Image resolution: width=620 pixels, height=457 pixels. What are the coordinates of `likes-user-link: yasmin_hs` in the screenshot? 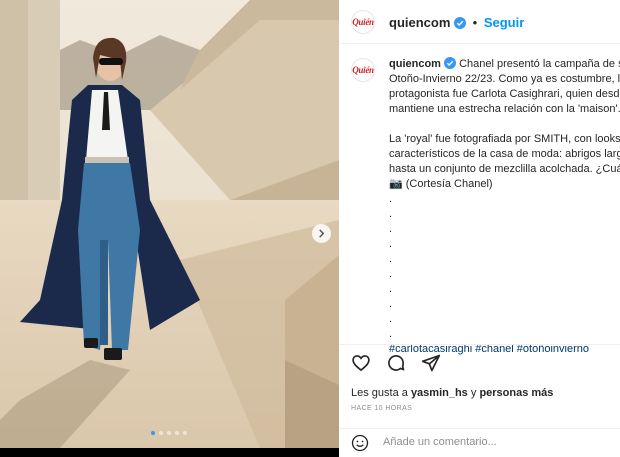 It's located at (439, 393).